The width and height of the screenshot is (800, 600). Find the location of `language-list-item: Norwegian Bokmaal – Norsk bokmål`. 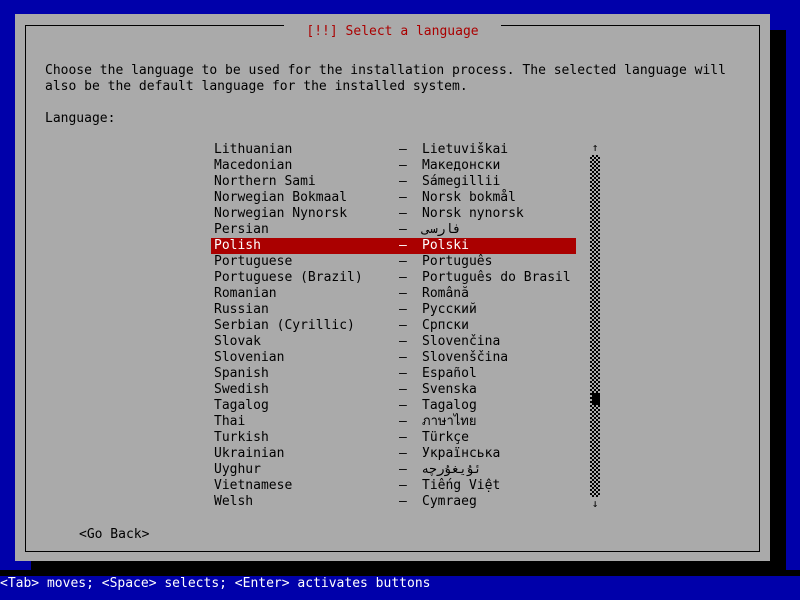

language-list-item: Norwegian Bokmaal – Norsk bokmål is located at coordinates (393, 198).